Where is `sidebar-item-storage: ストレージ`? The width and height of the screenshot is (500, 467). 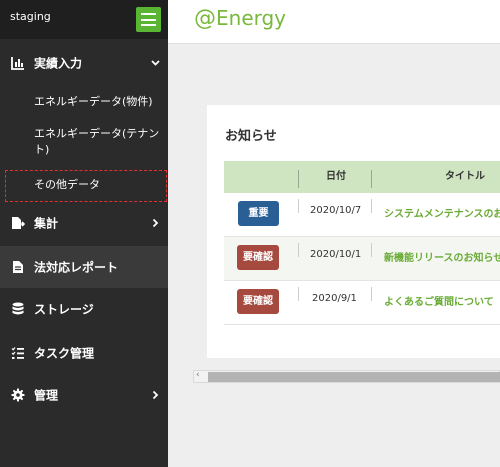
sidebar-item-storage: ストレージ is located at coordinates (84, 309).